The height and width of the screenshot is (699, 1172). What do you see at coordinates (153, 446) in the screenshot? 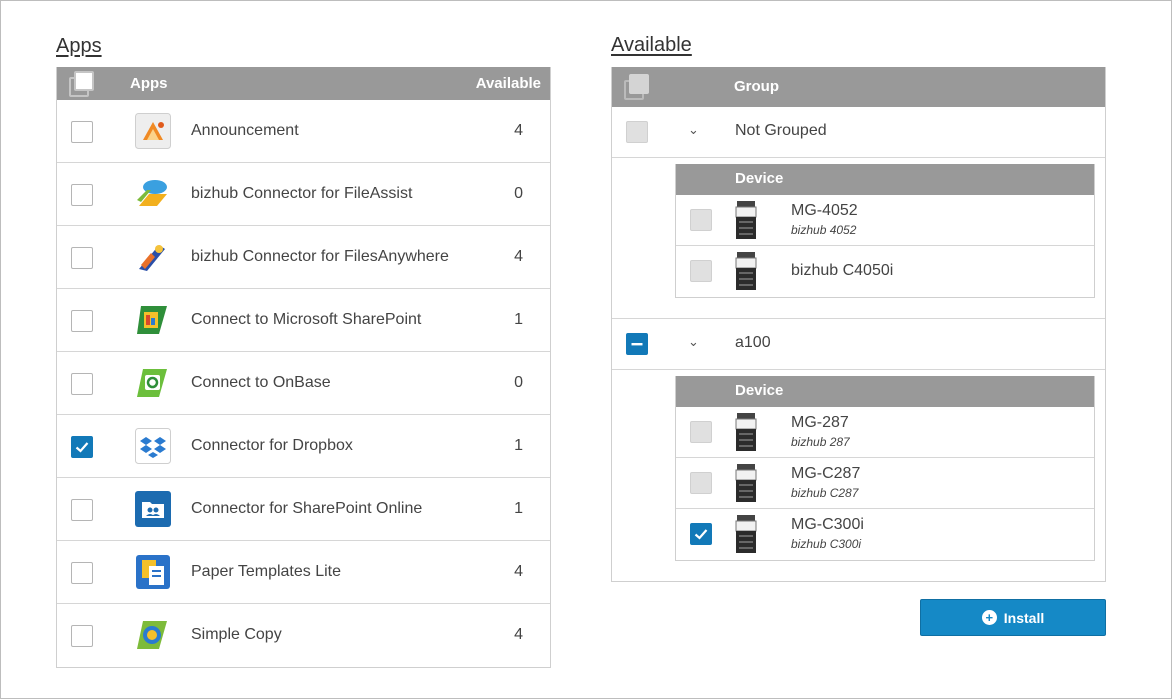
I see `dropbox-icon` at bounding box center [153, 446].